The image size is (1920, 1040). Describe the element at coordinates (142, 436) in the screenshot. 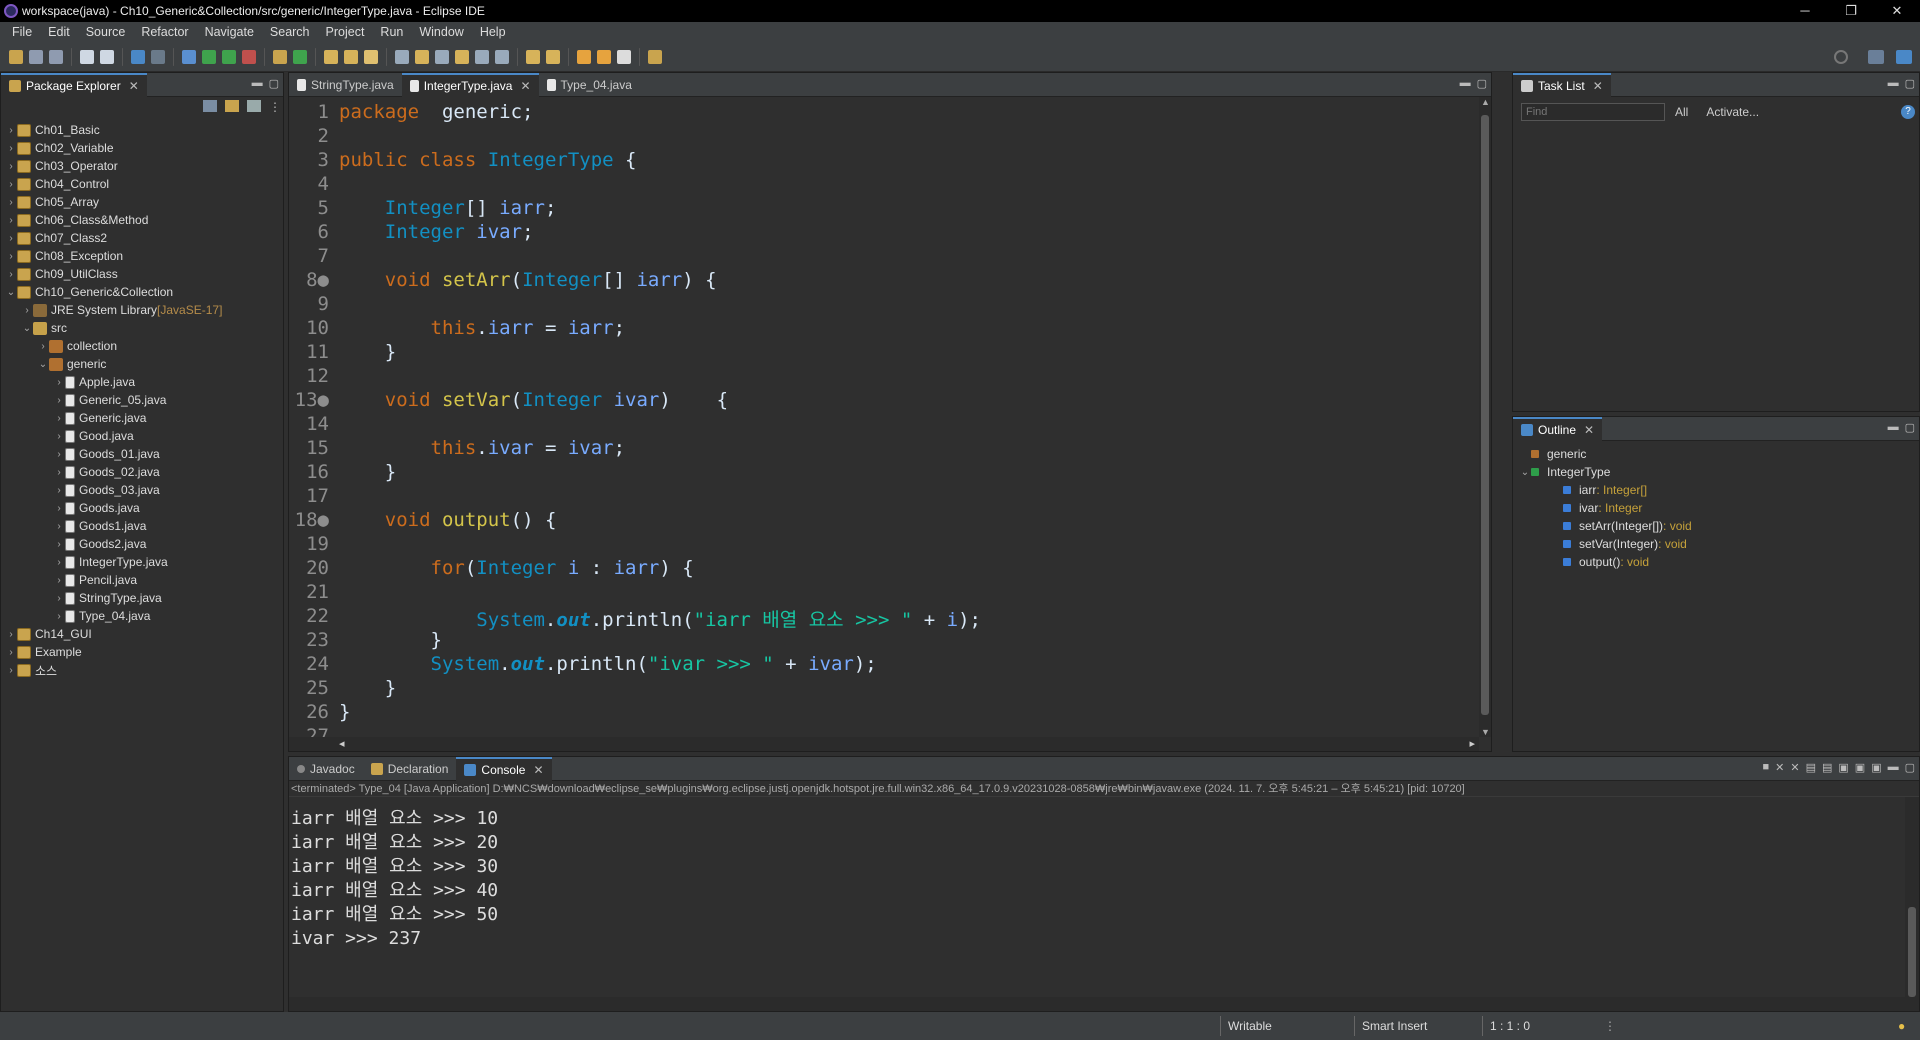

I see `tree-item: › Good.java` at that location.